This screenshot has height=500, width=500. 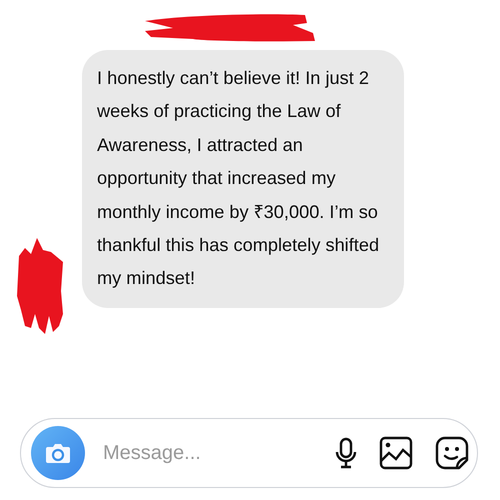 I want to click on camera-icon, so click(x=58, y=453).